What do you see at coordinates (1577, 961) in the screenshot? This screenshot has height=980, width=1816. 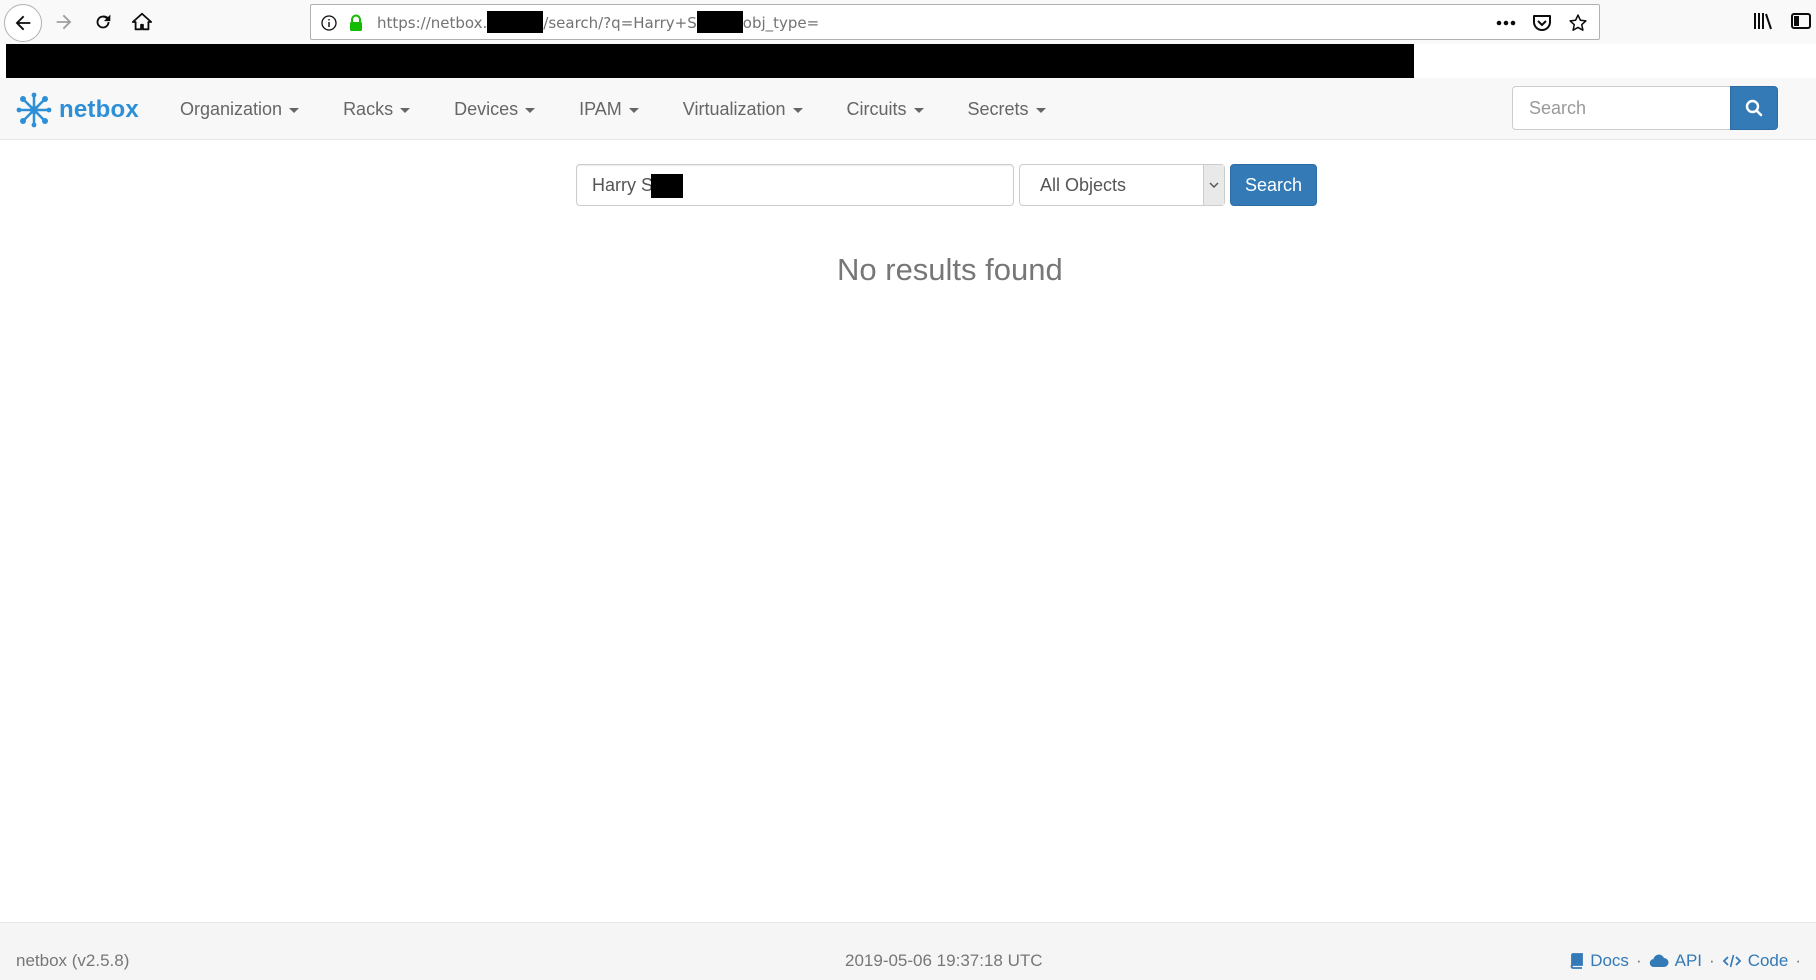 I see `book-icon` at bounding box center [1577, 961].